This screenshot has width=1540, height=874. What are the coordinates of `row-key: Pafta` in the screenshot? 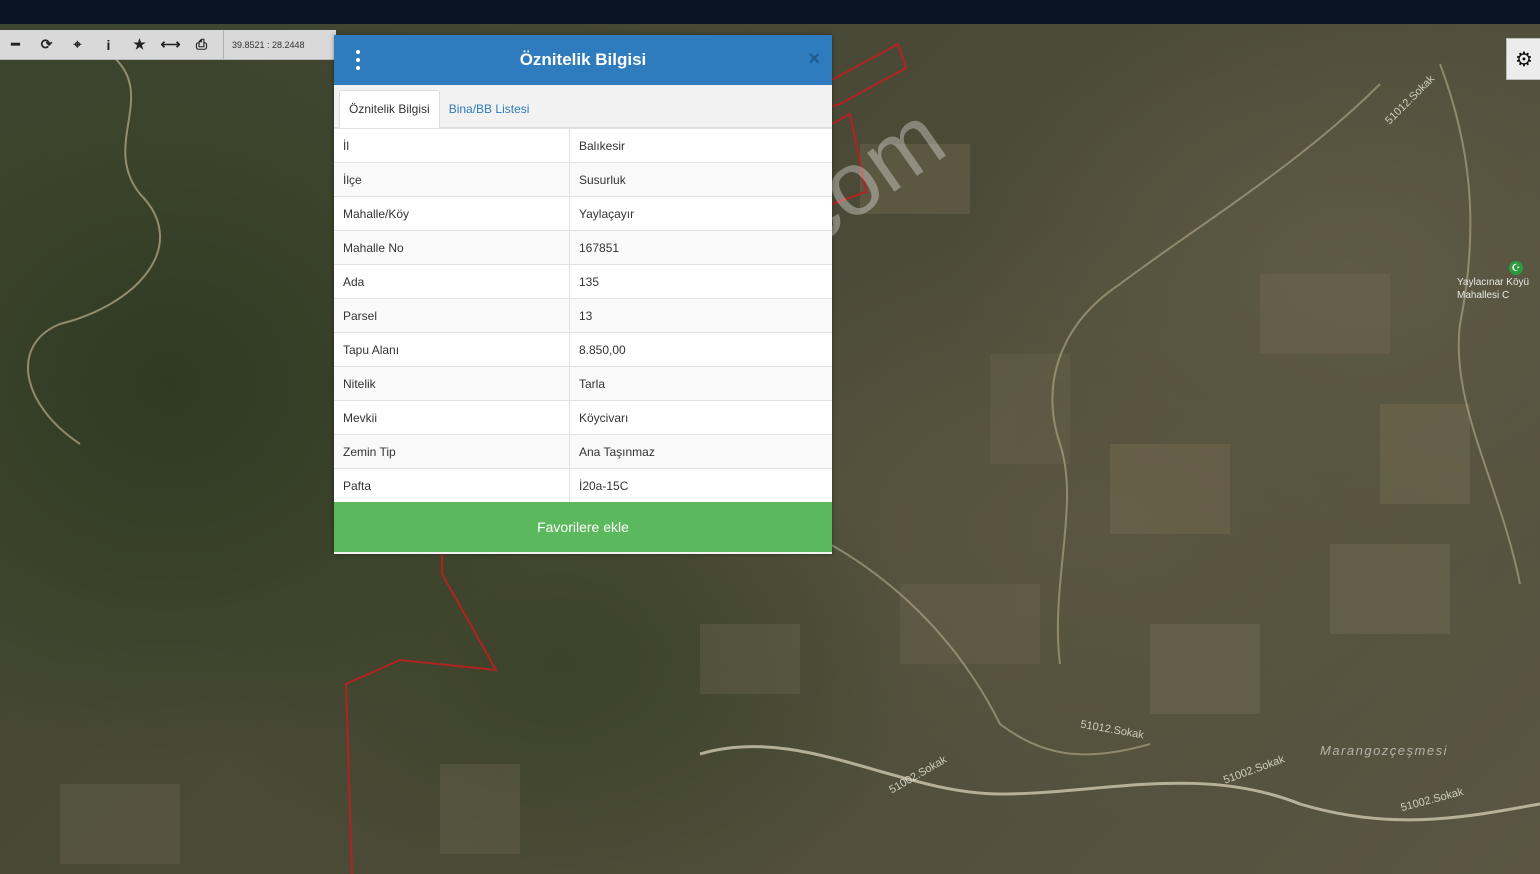 It's located at (452, 485).